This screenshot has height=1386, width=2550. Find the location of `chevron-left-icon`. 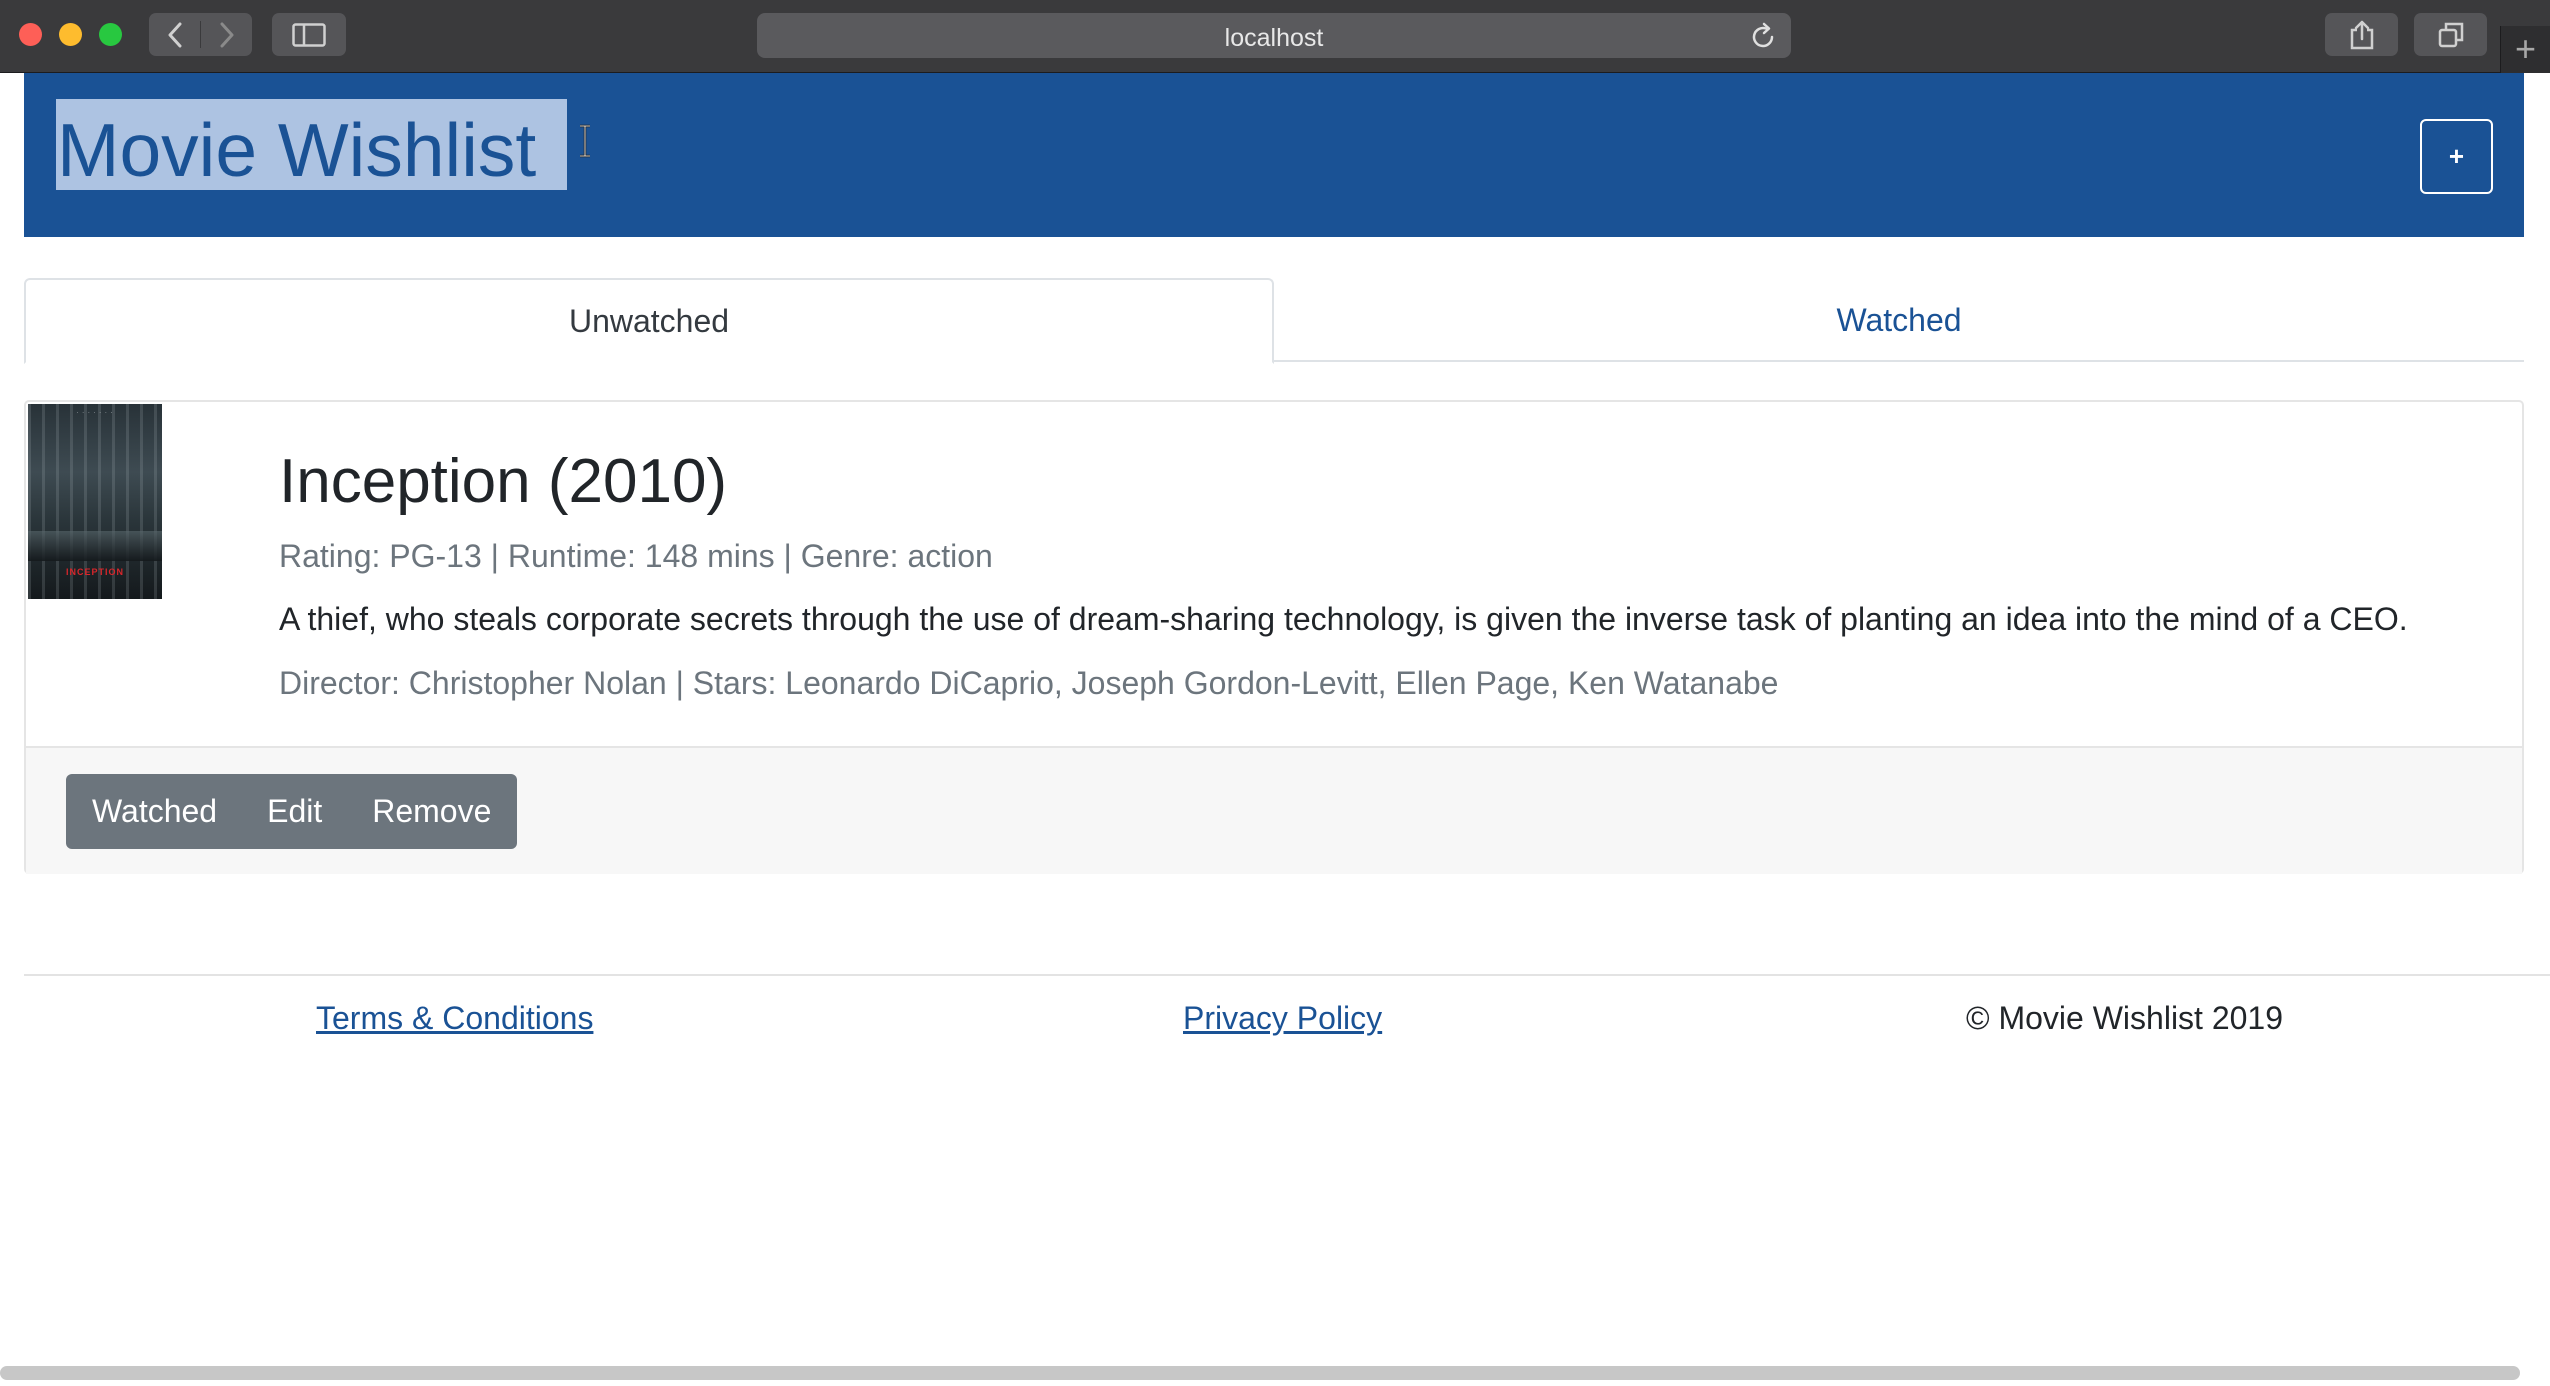

chevron-left-icon is located at coordinates (174, 34).